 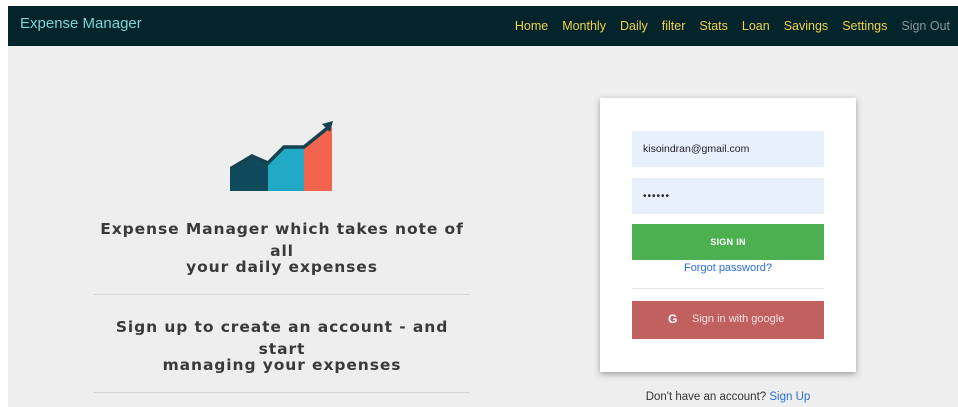 What do you see at coordinates (81, 23) in the screenshot?
I see `brand-logo: Expense Manager` at bounding box center [81, 23].